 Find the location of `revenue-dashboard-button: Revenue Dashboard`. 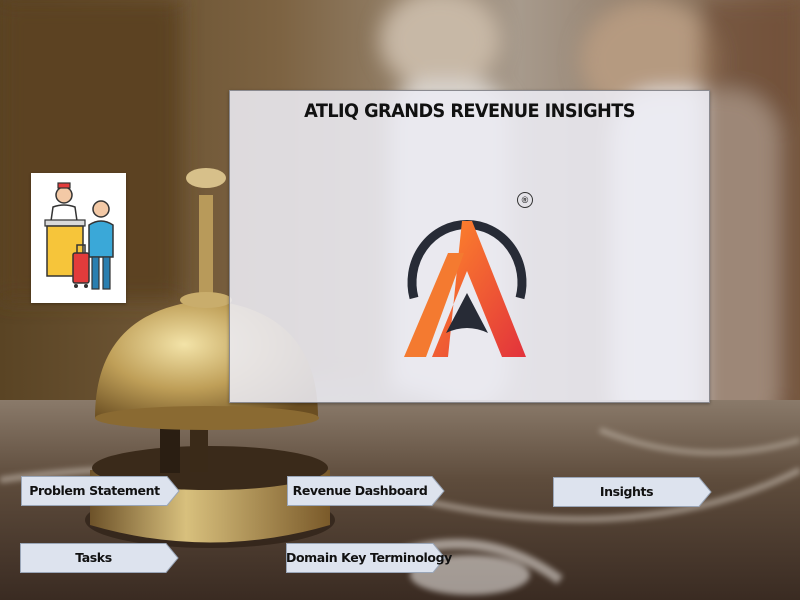

revenue-dashboard-button: Revenue Dashboard is located at coordinates (366, 491).